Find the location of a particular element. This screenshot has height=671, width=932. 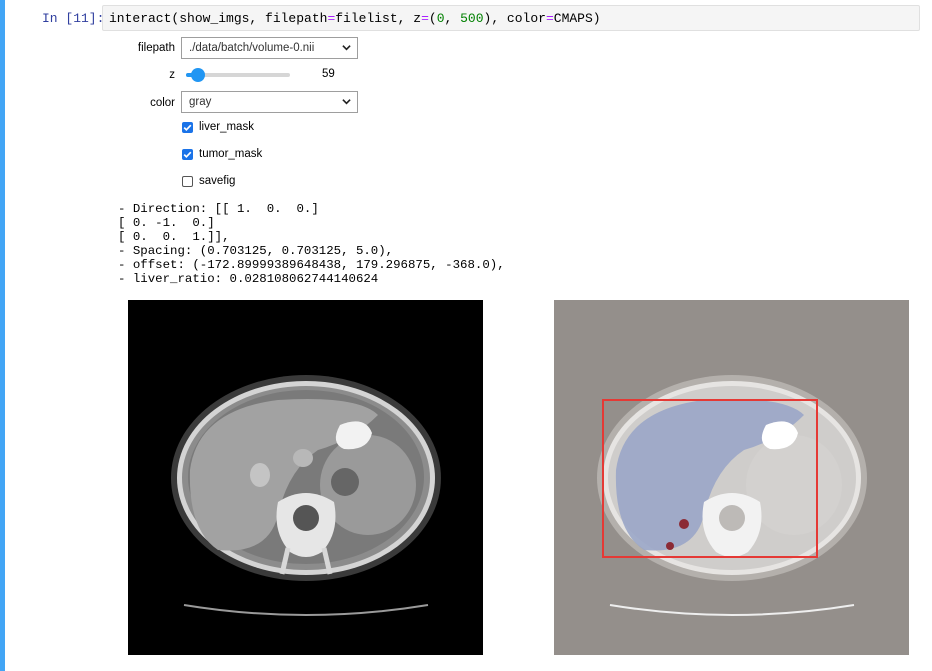

output-line: [ 0. -1. 0.] is located at coordinates (166, 223).